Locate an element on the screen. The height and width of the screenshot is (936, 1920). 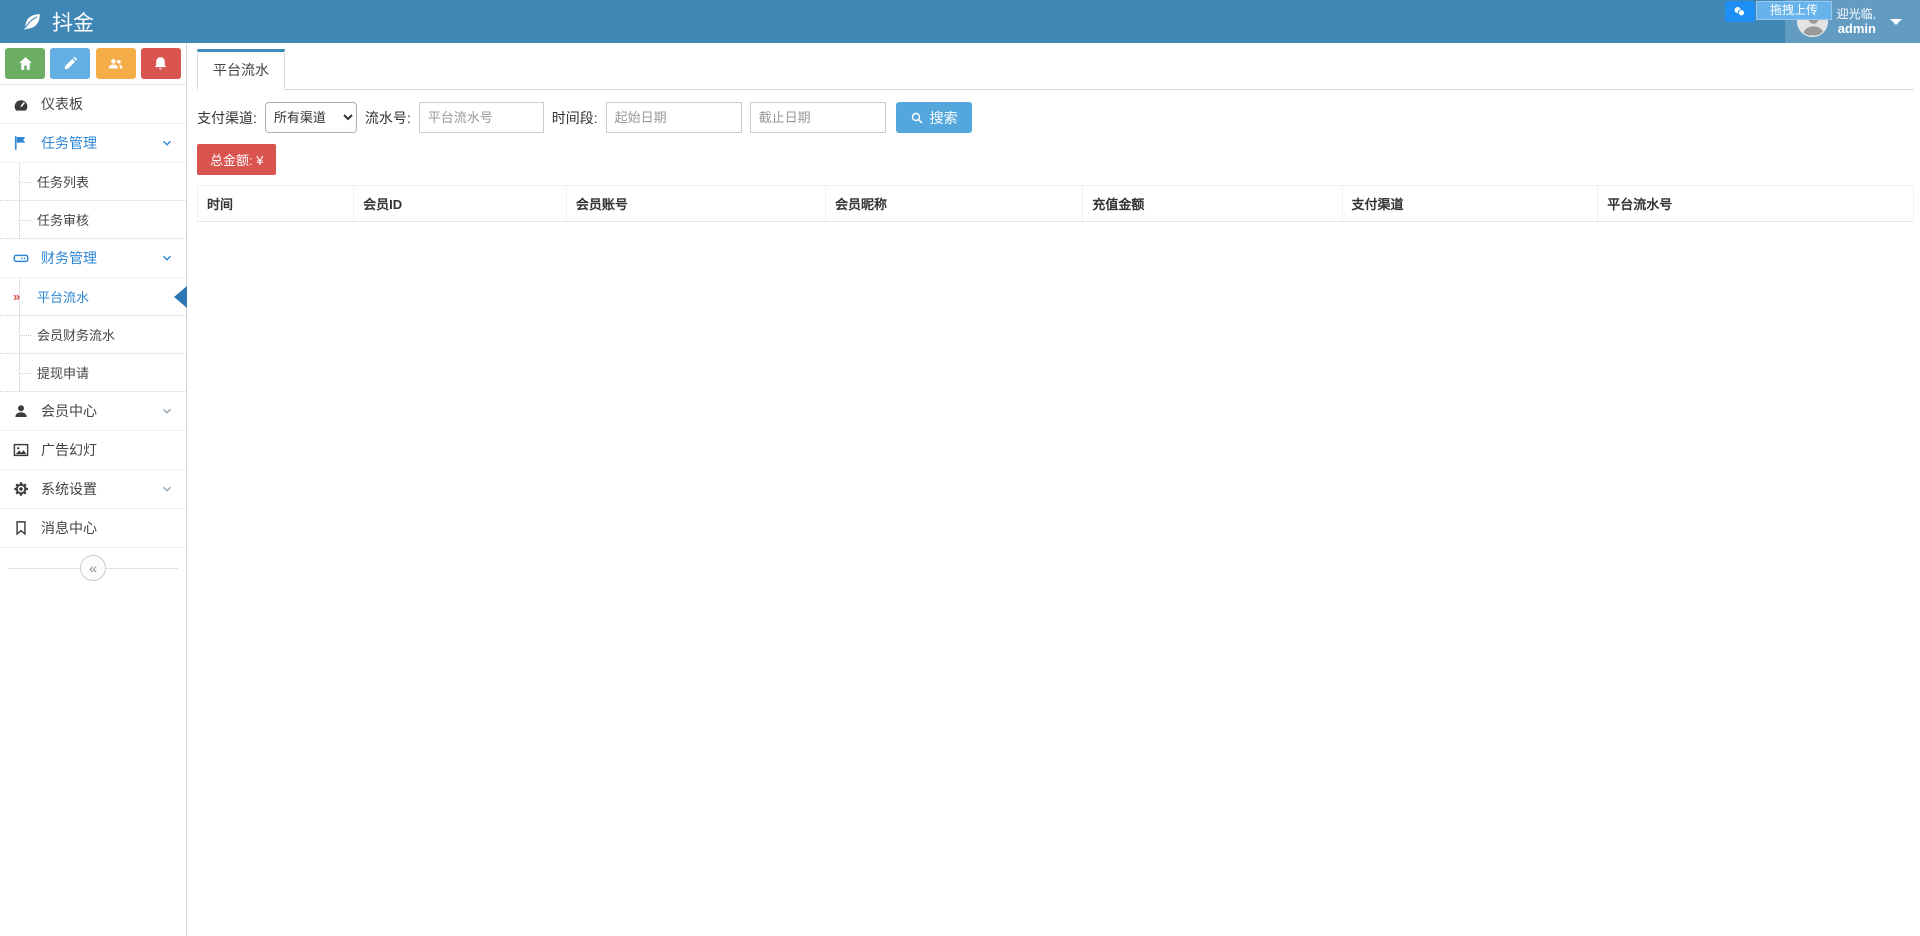
sidebar-group-task-management: 任务管理 is located at coordinates (93, 143).